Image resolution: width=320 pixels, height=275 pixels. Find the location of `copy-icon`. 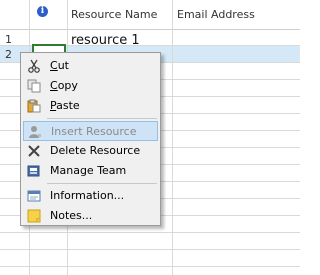

copy-icon is located at coordinates (34, 86).